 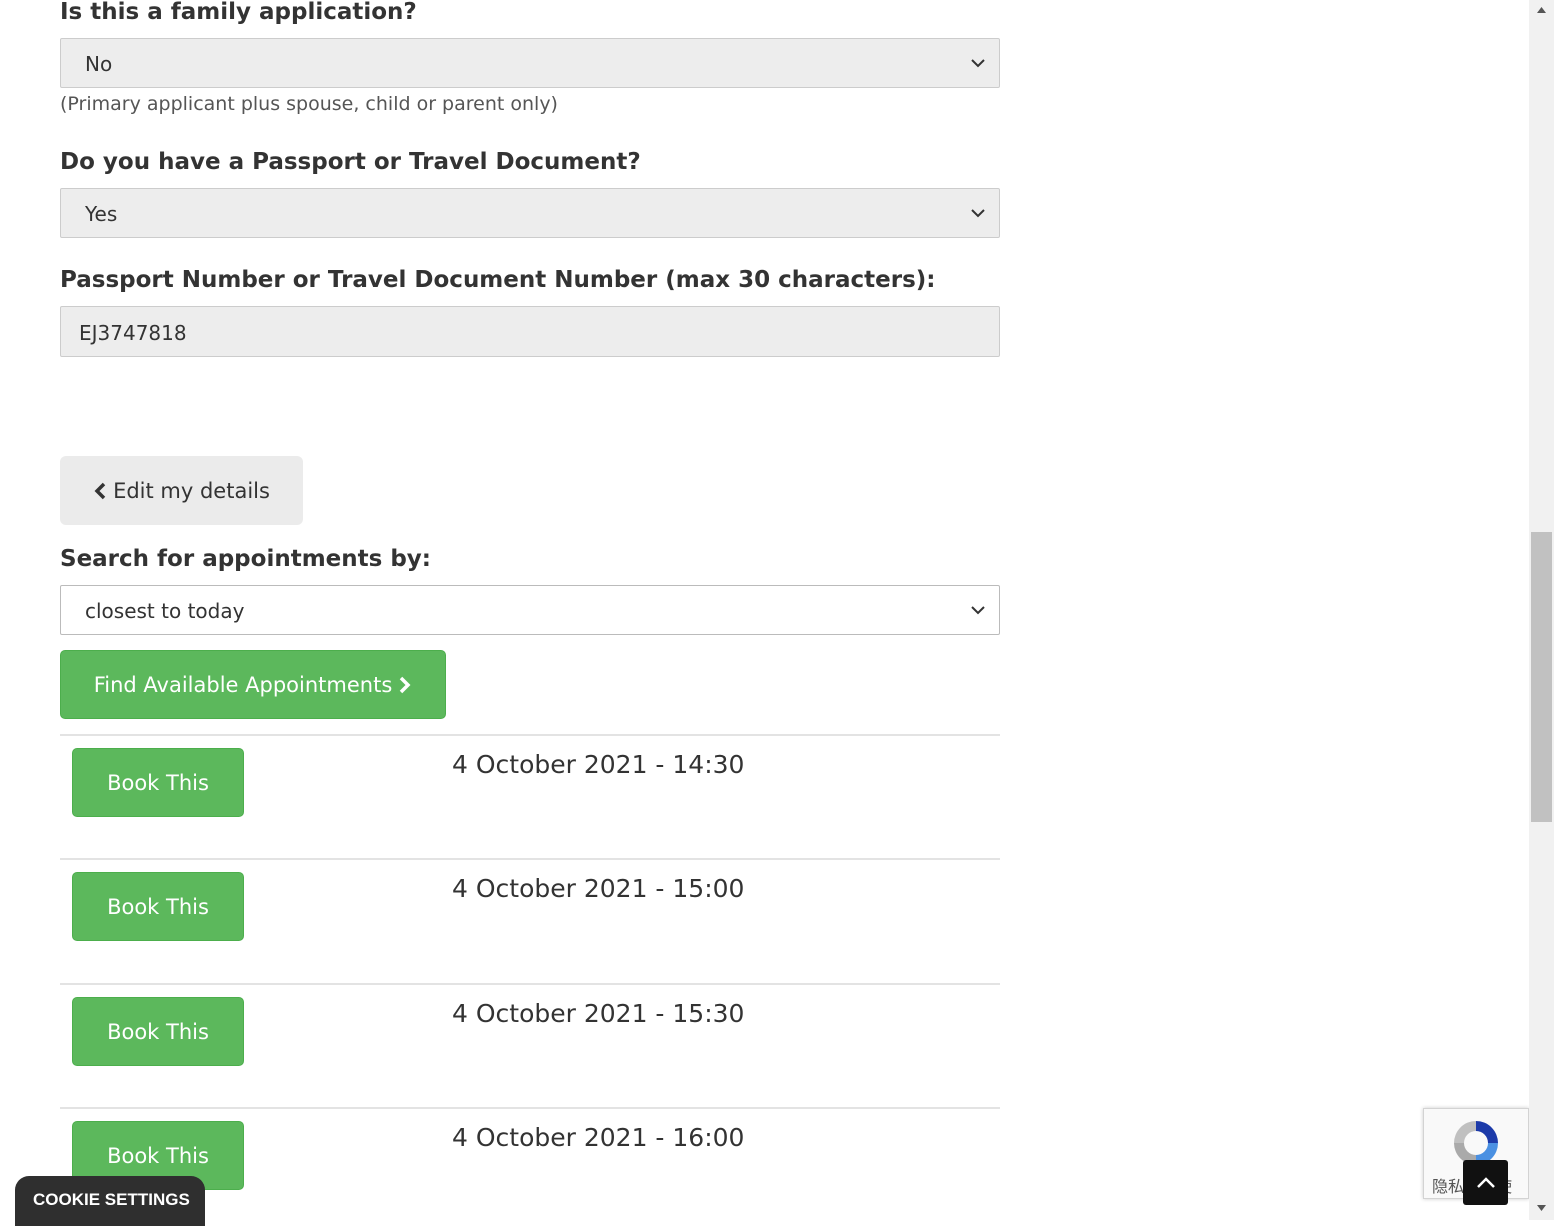 I want to click on chevron-left-icon, so click(x=100, y=490).